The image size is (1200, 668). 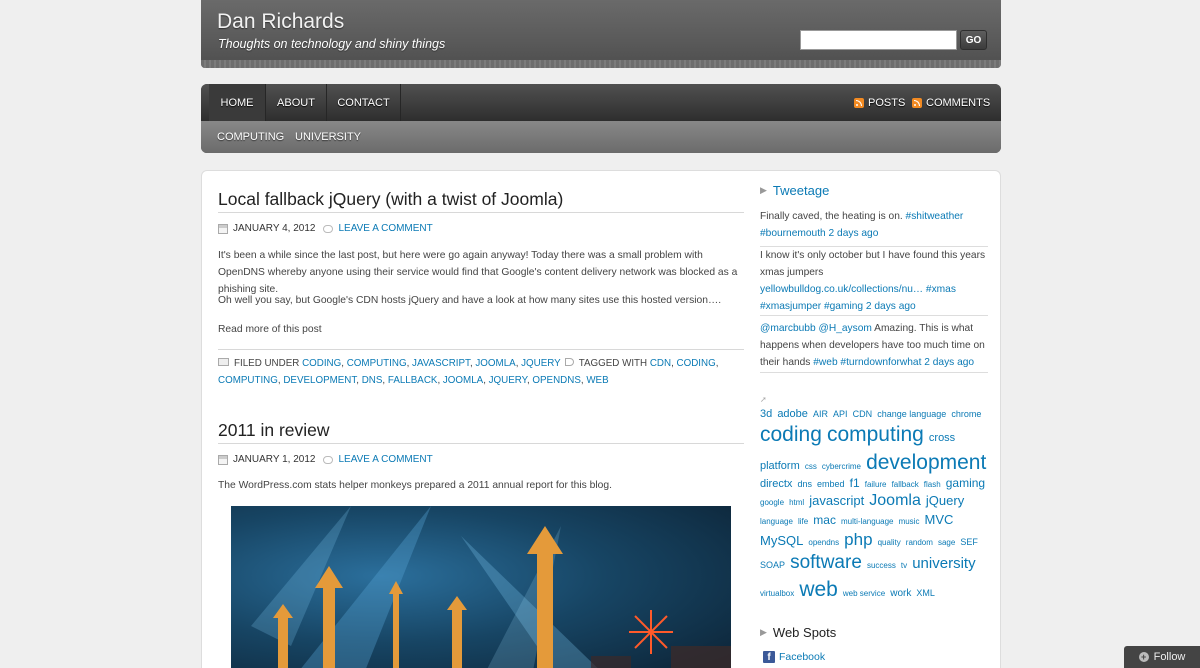 What do you see at coordinates (772, 502) in the screenshot?
I see `tag-cloud-link: google` at bounding box center [772, 502].